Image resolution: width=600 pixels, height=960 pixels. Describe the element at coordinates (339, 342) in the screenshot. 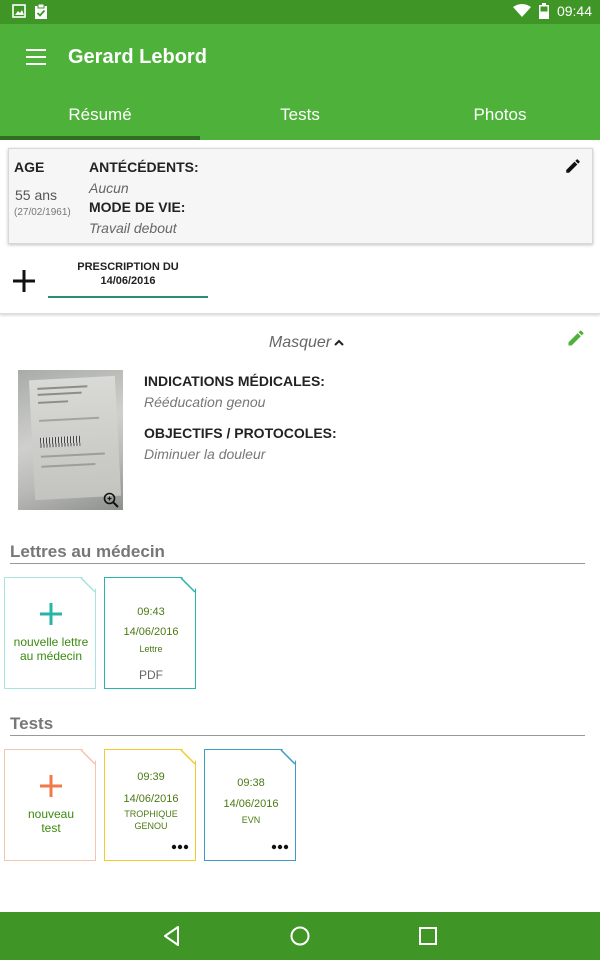

I see `chevron-up-icon` at that location.